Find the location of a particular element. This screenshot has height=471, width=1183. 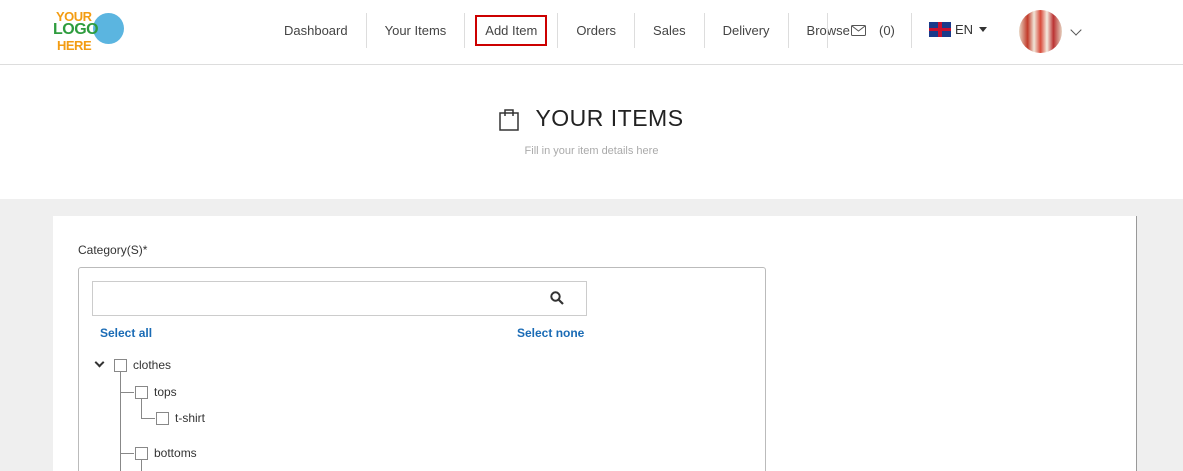

tree-node-bottoms: bottoms is located at coordinates (166, 453).